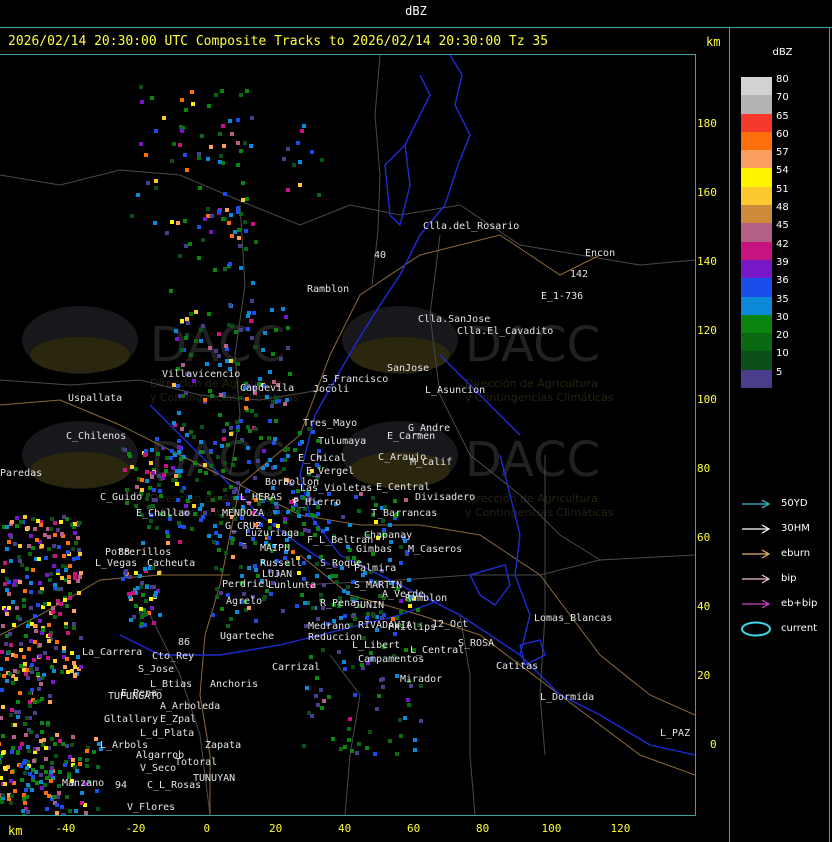 The height and width of the screenshot is (842, 832). Describe the element at coordinates (505, 331) in the screenshot. I see `place-label: Clla.El_Cavadito` at that location.